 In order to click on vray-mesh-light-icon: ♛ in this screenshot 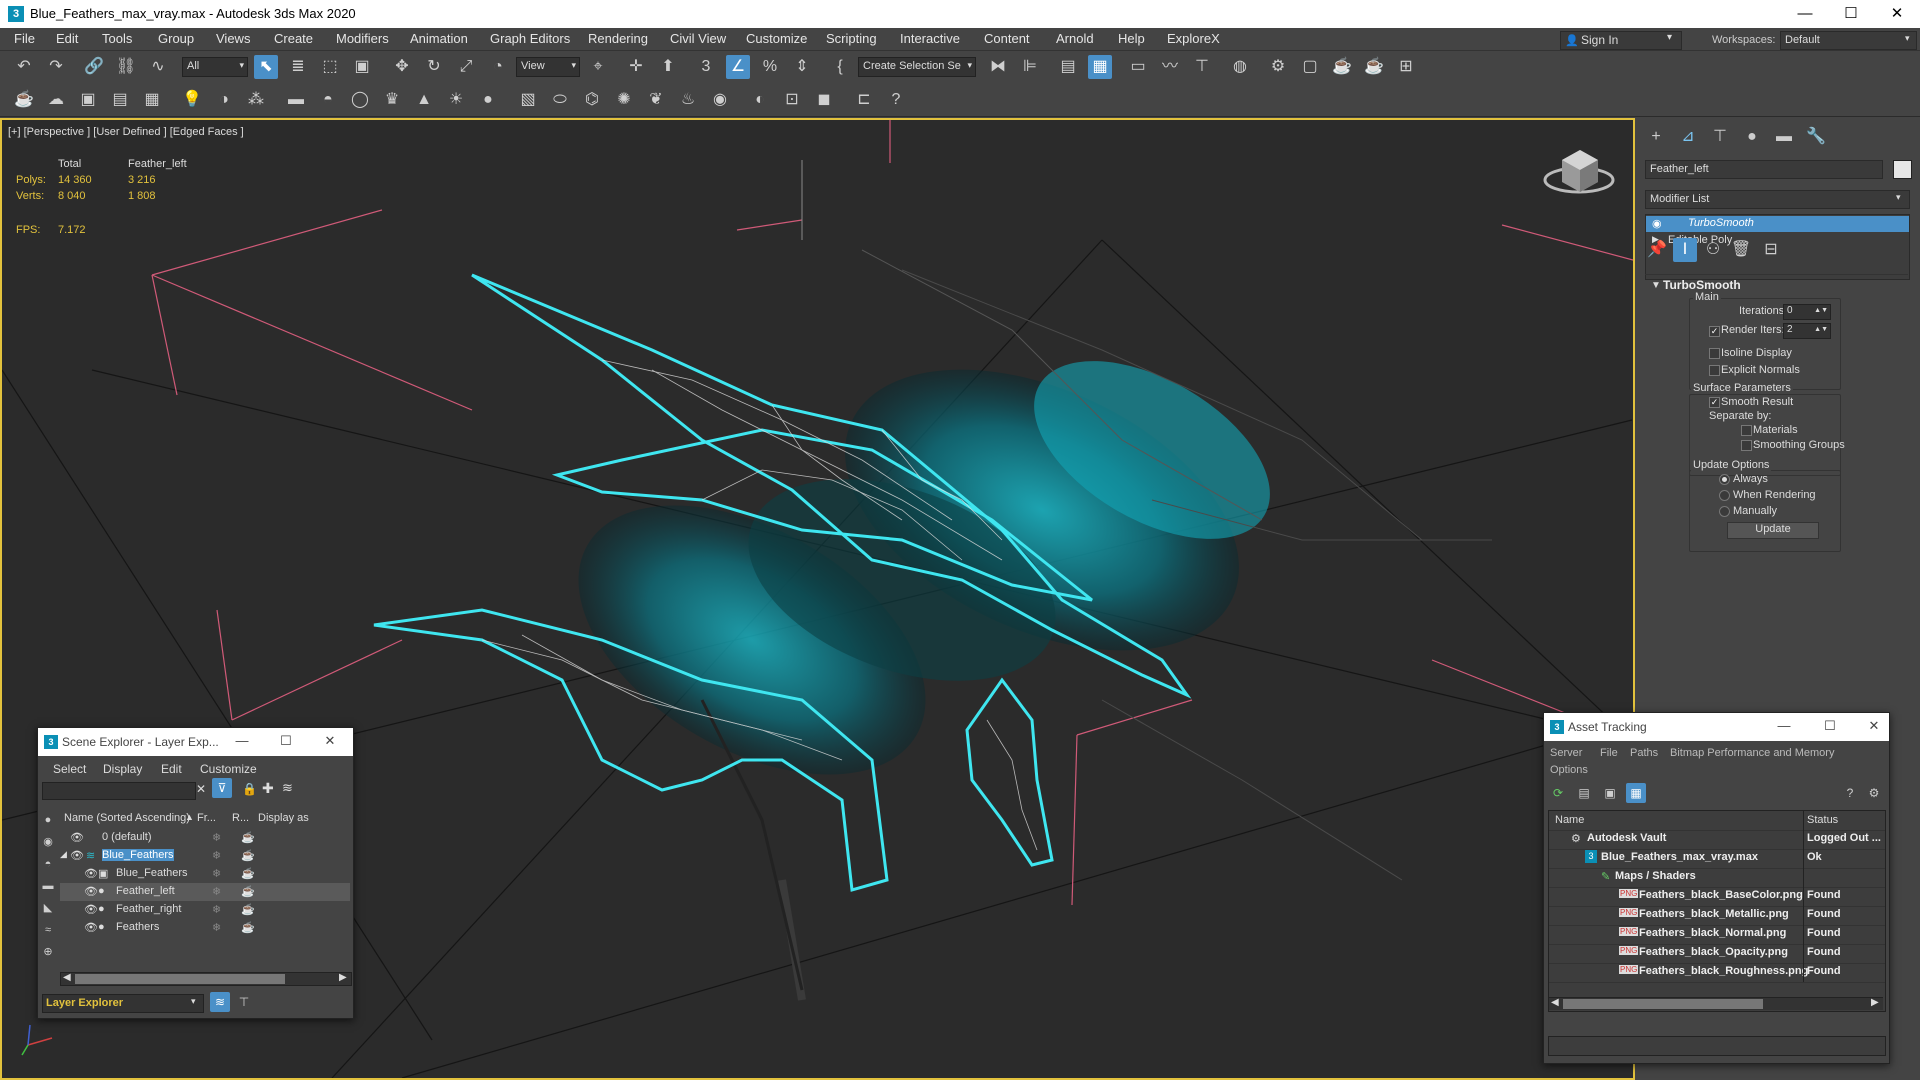, I will do `click(392, 100)`.